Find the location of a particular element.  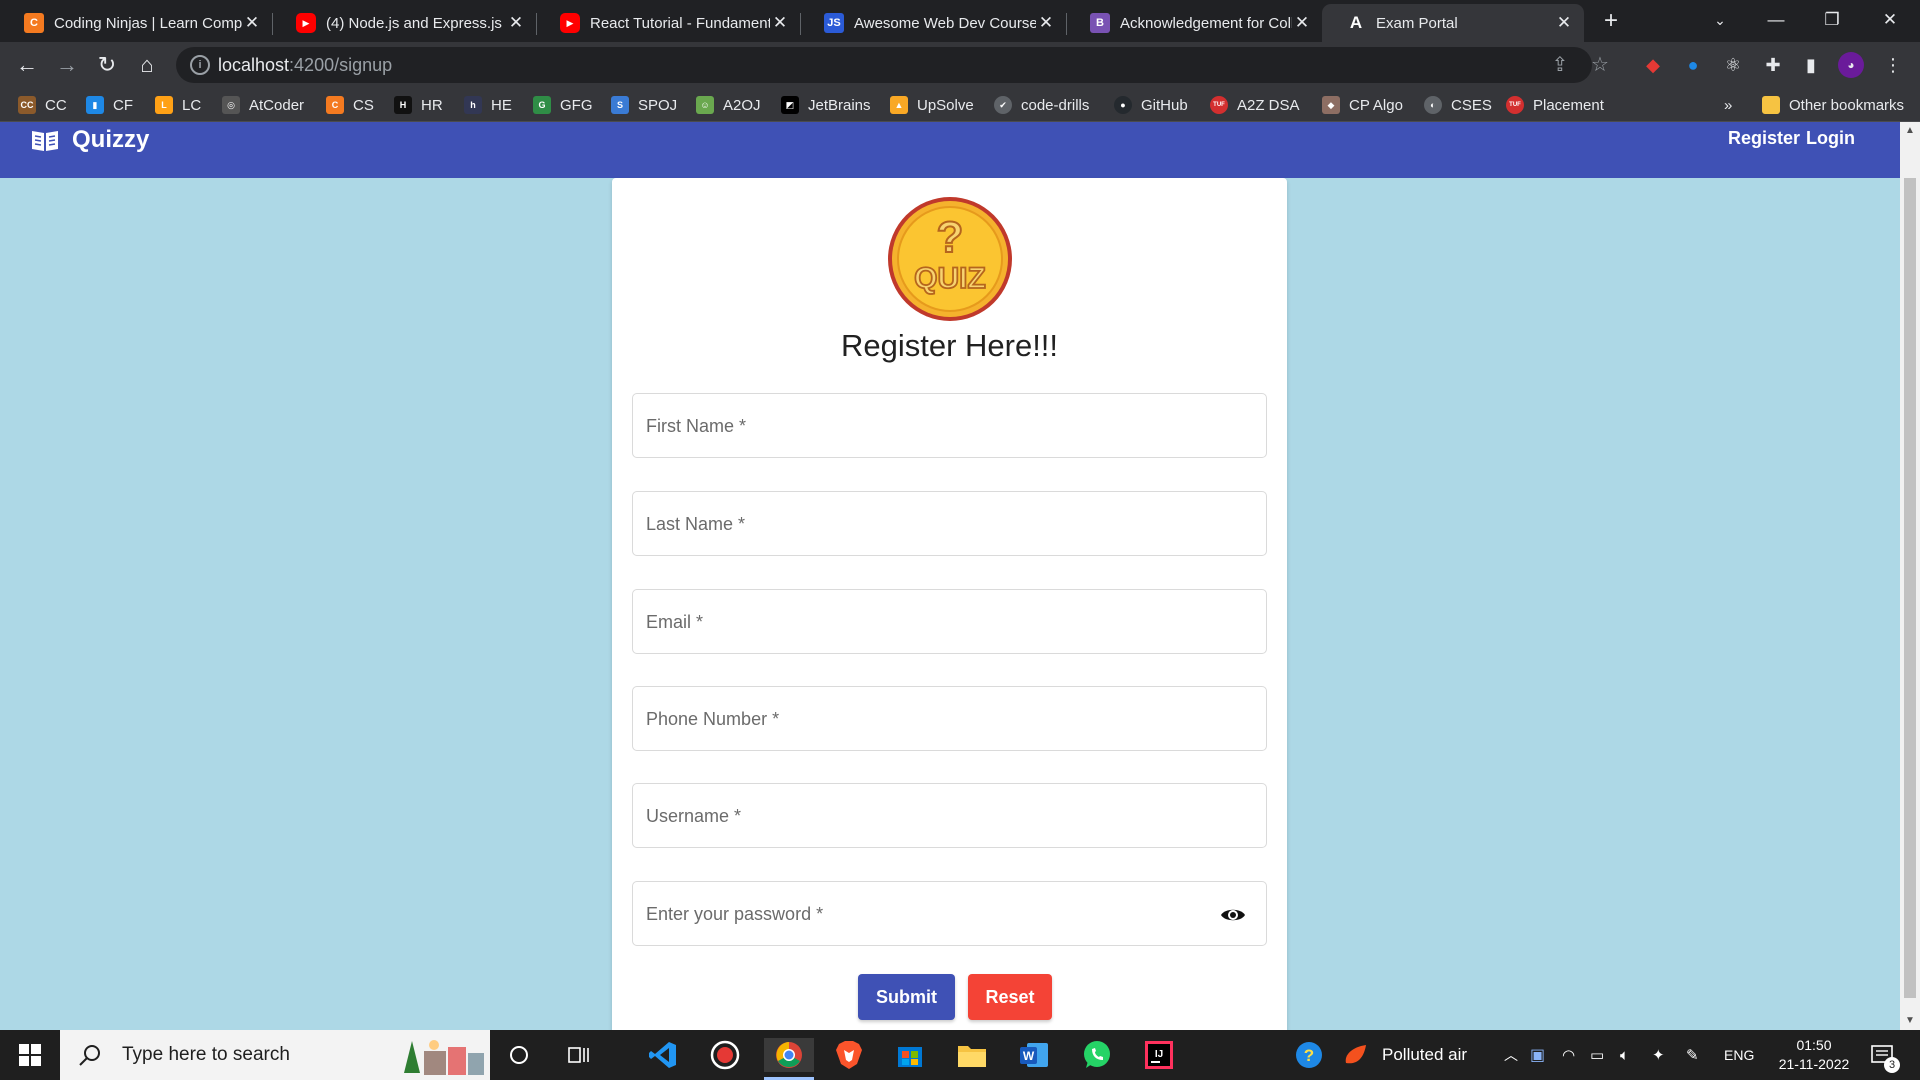

site-info-icon: i is located at coordinates (200, 65).